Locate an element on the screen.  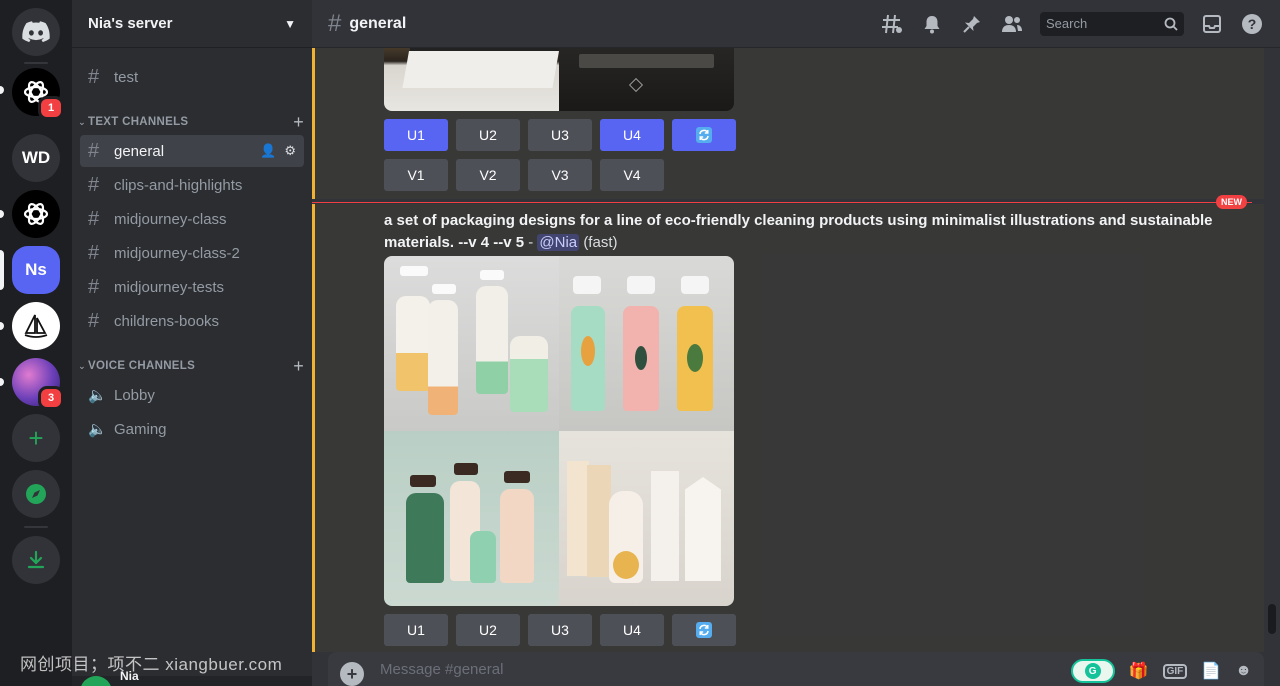
channel-childrens-books: # childrens-books is located at coordinates (192, 321).